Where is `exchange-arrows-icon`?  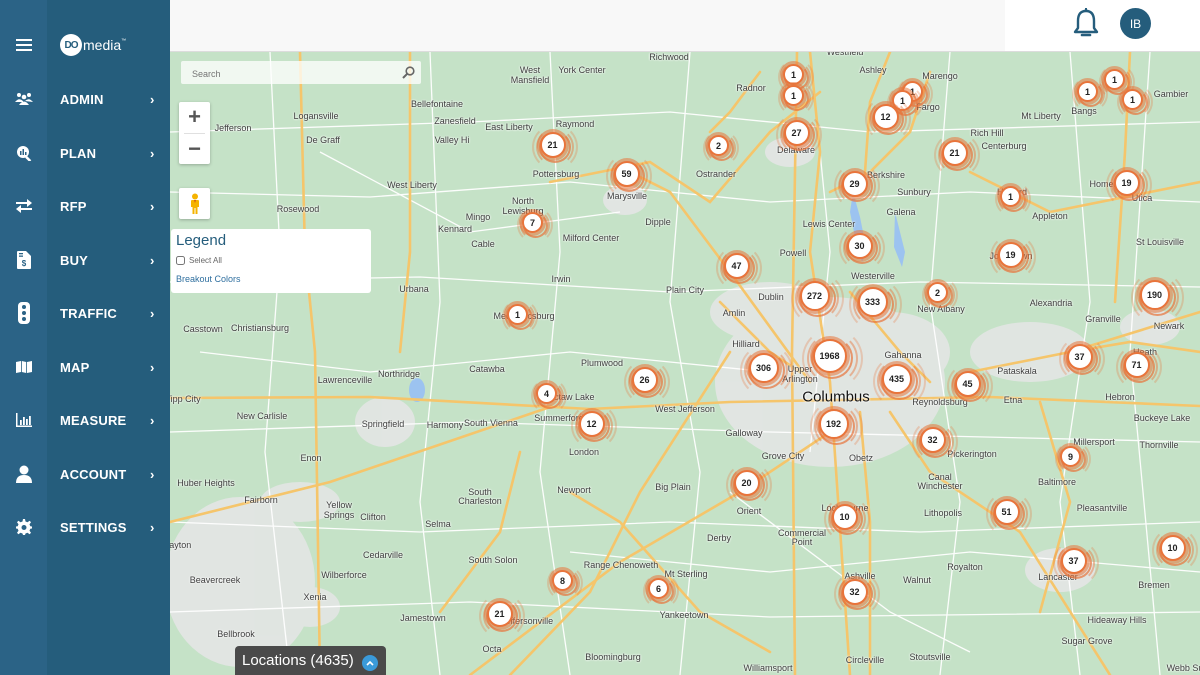 exchange-arrows-icon is located at coordinates (23, 206).